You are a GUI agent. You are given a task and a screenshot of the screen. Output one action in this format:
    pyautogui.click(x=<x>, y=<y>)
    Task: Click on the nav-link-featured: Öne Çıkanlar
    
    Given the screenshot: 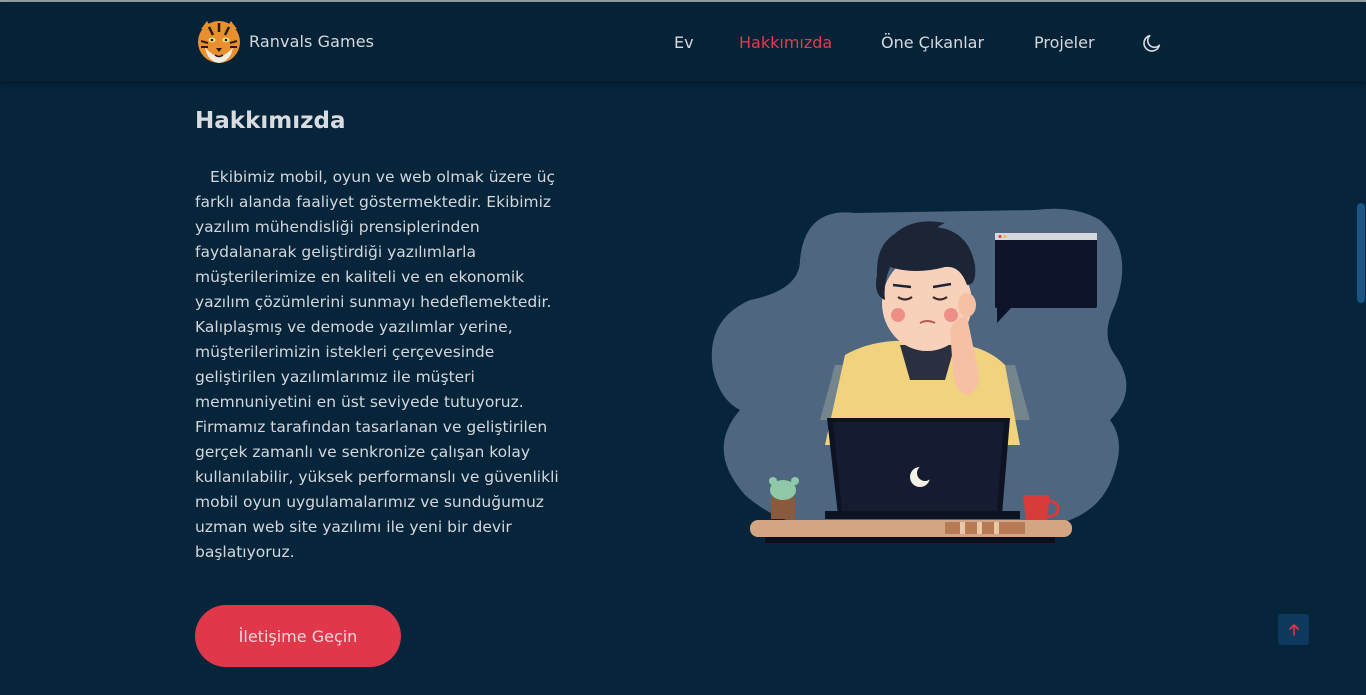 What is the action you would take?
    pyautogui.click(x=932, y=42)
    